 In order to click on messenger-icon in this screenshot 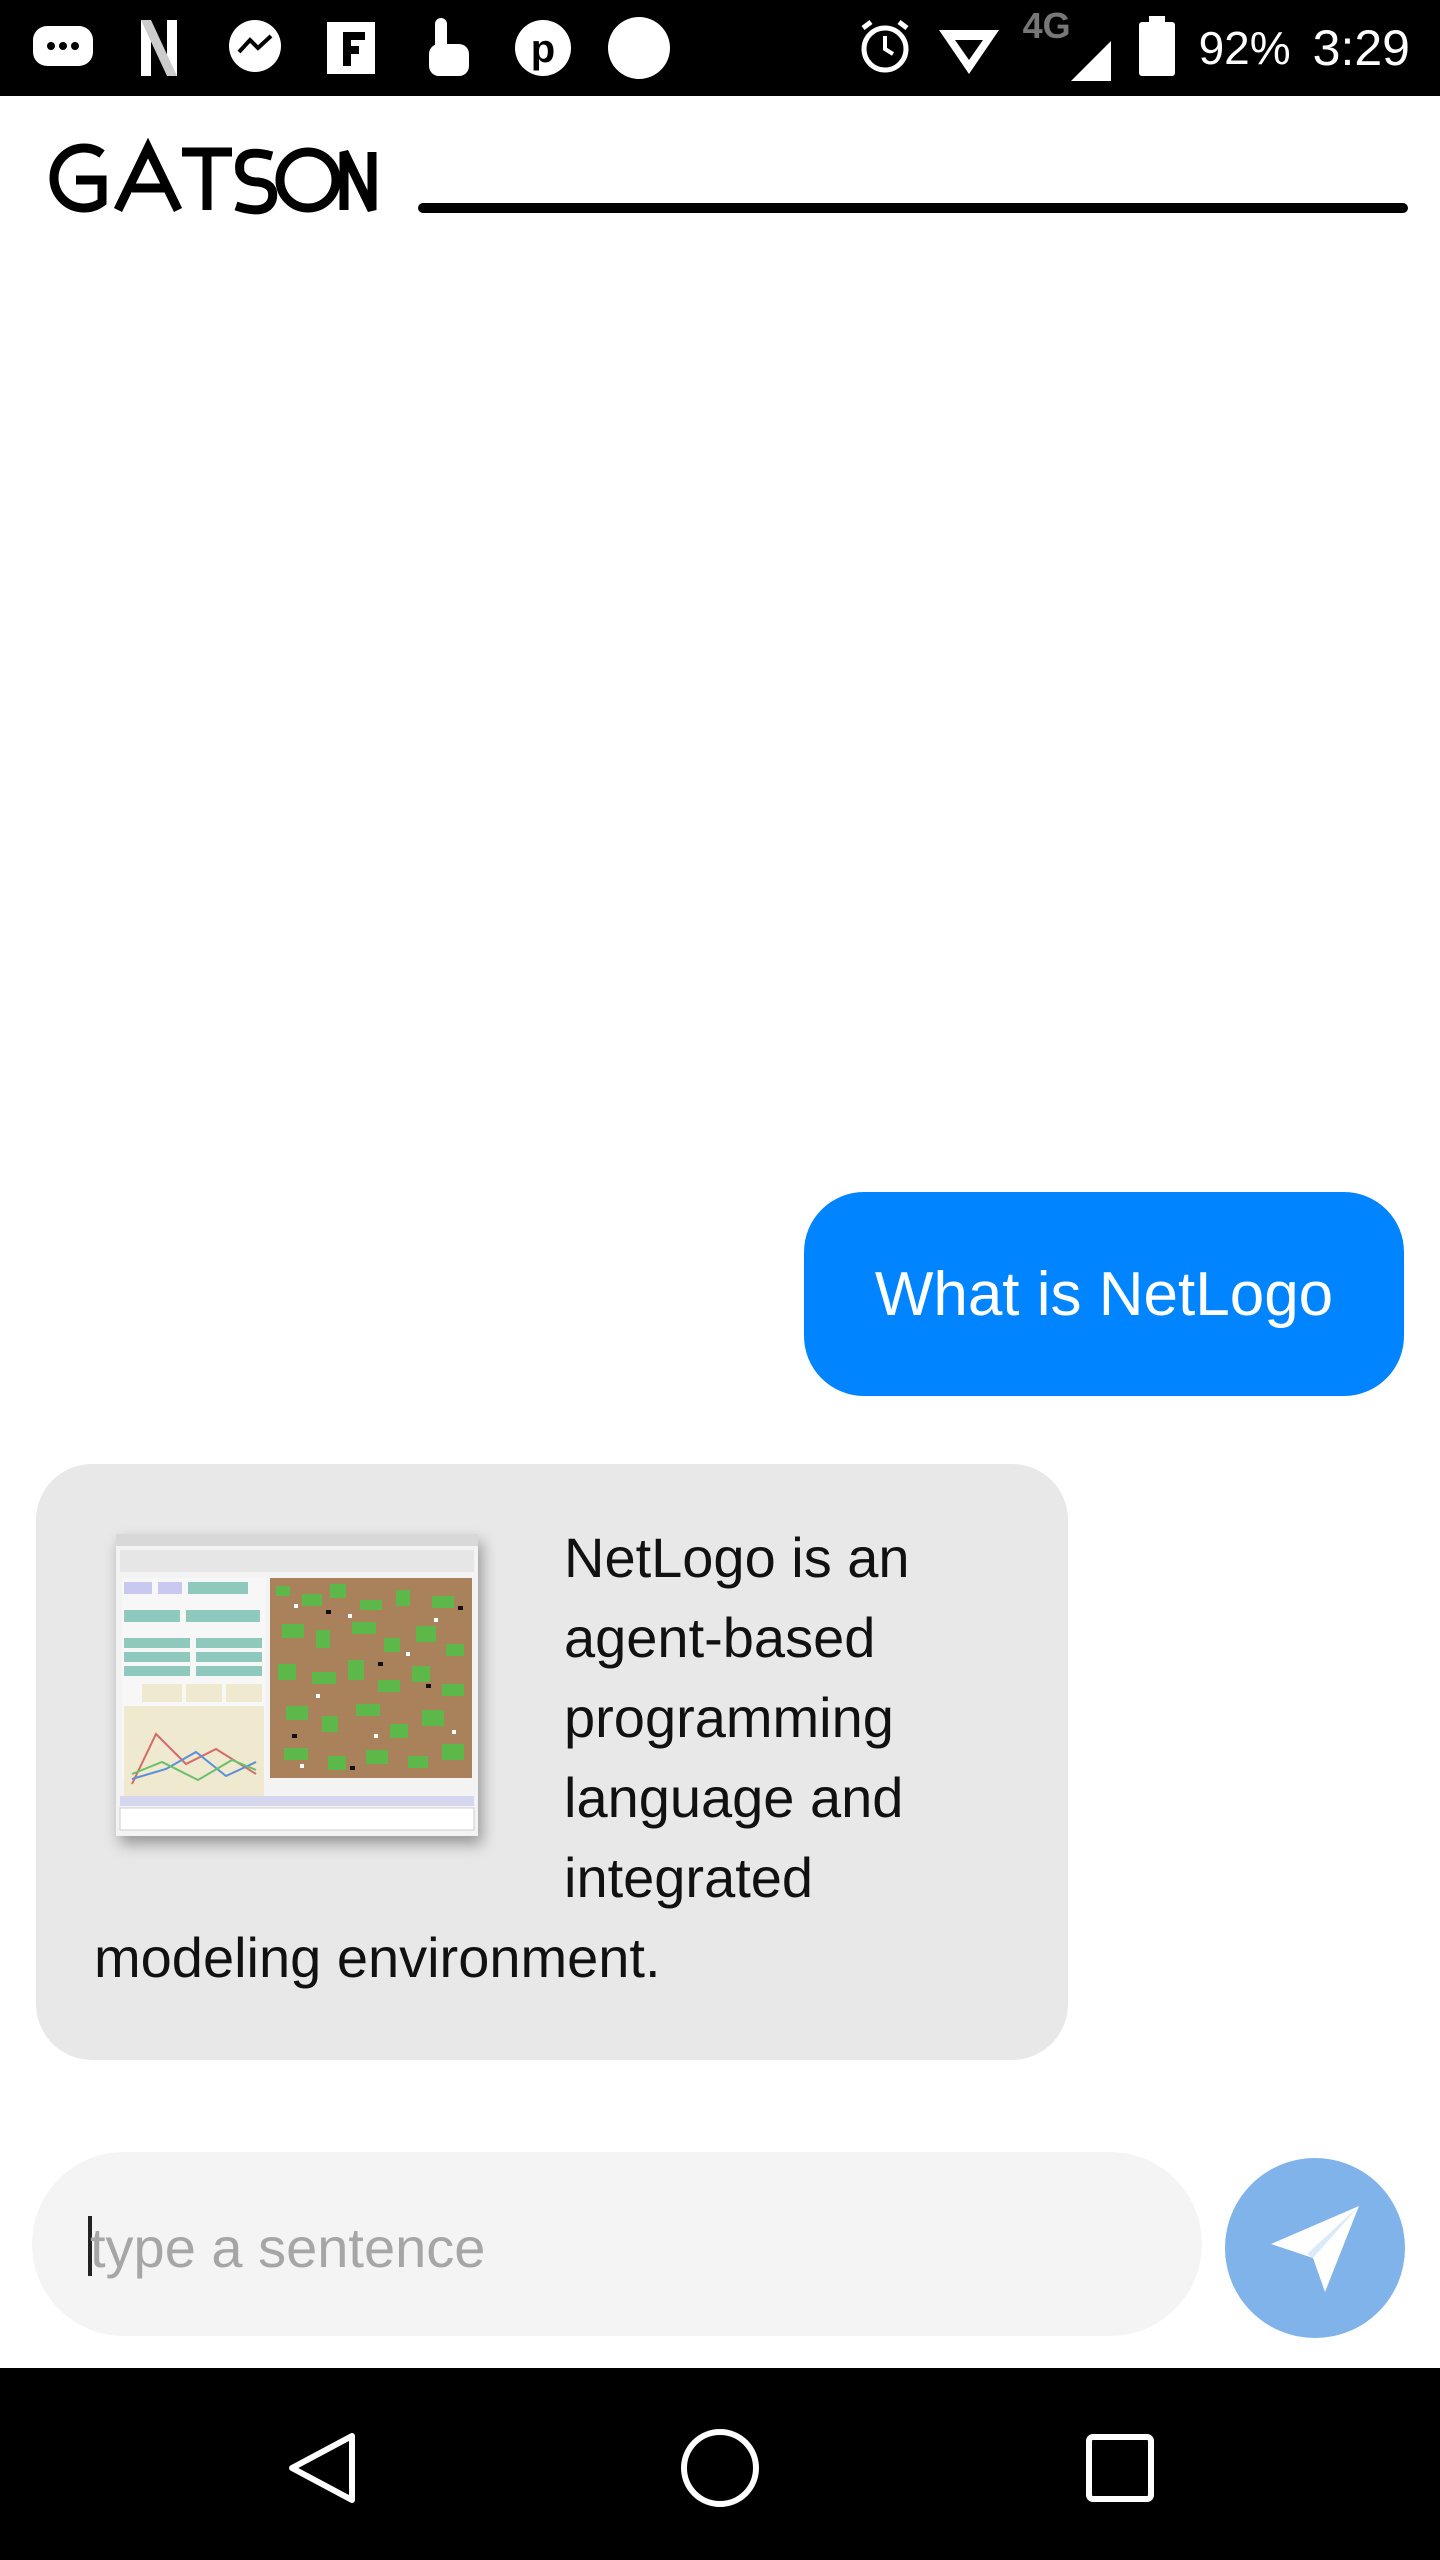, I will do `click(255, 48)`.